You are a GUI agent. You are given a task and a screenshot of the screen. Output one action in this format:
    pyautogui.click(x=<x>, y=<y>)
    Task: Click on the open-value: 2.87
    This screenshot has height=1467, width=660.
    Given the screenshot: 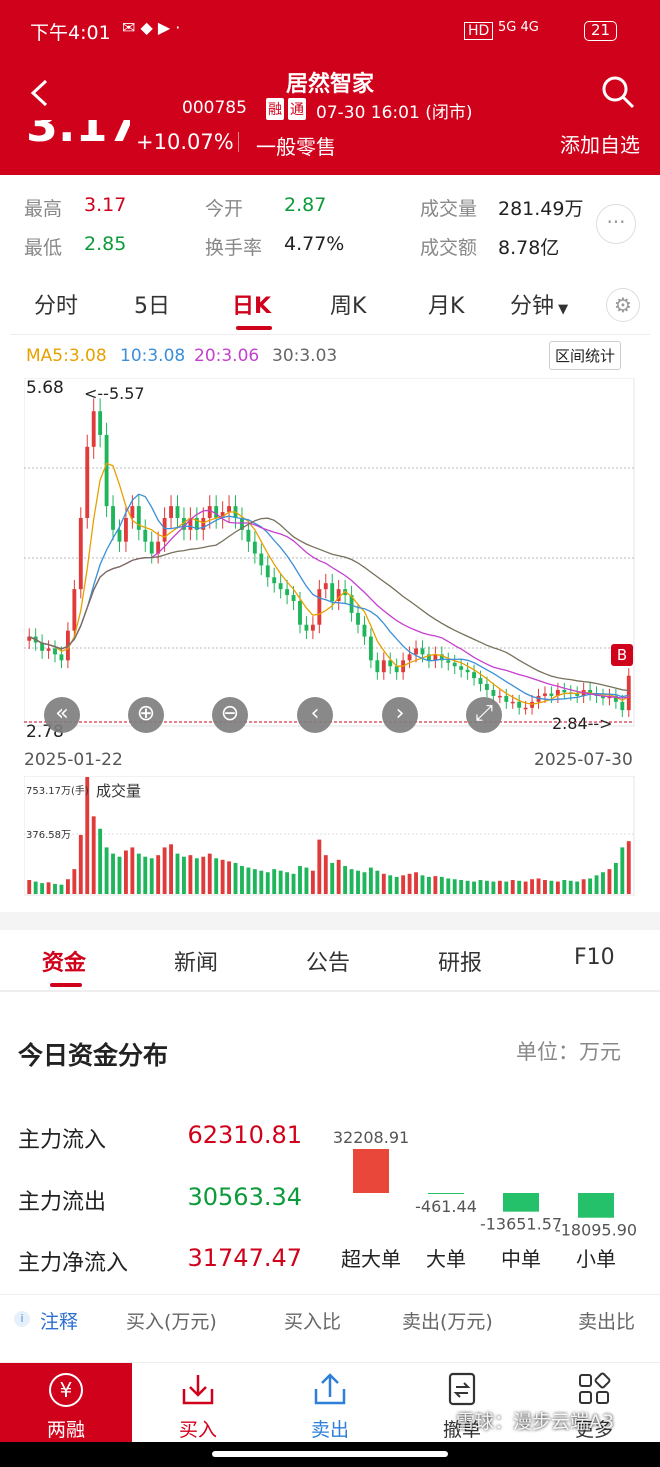 What is the action you would take?
    pyautogui.click(x=305, y=205)
    